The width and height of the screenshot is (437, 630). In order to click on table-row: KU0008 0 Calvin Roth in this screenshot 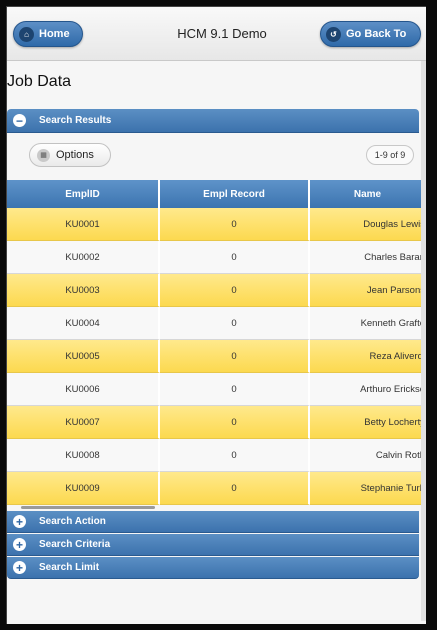, I will do `click(216, 455)`.